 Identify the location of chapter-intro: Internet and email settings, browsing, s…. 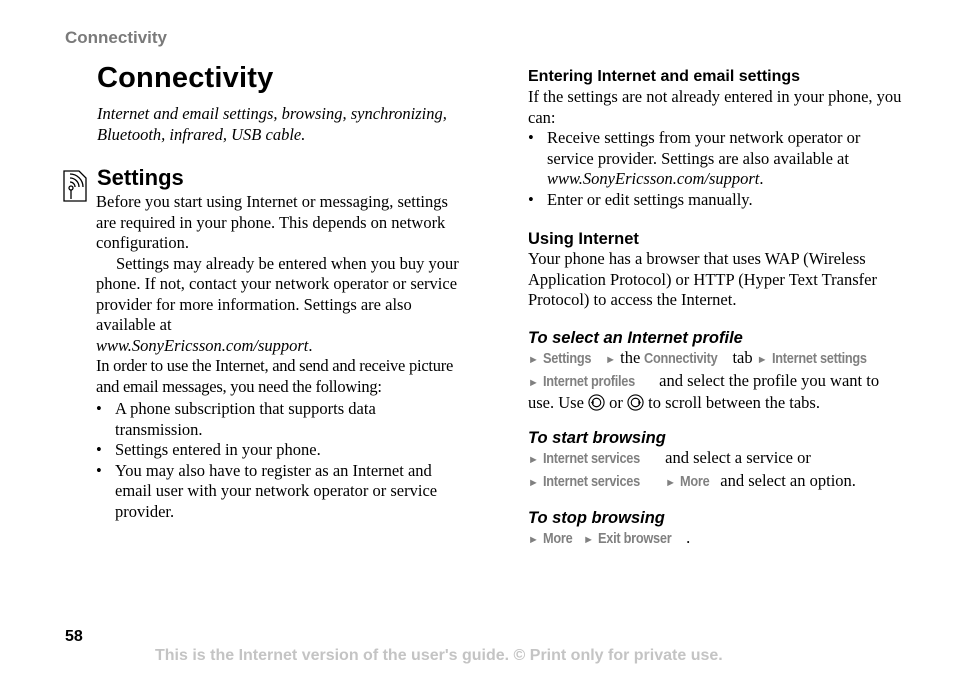
(272, 124).